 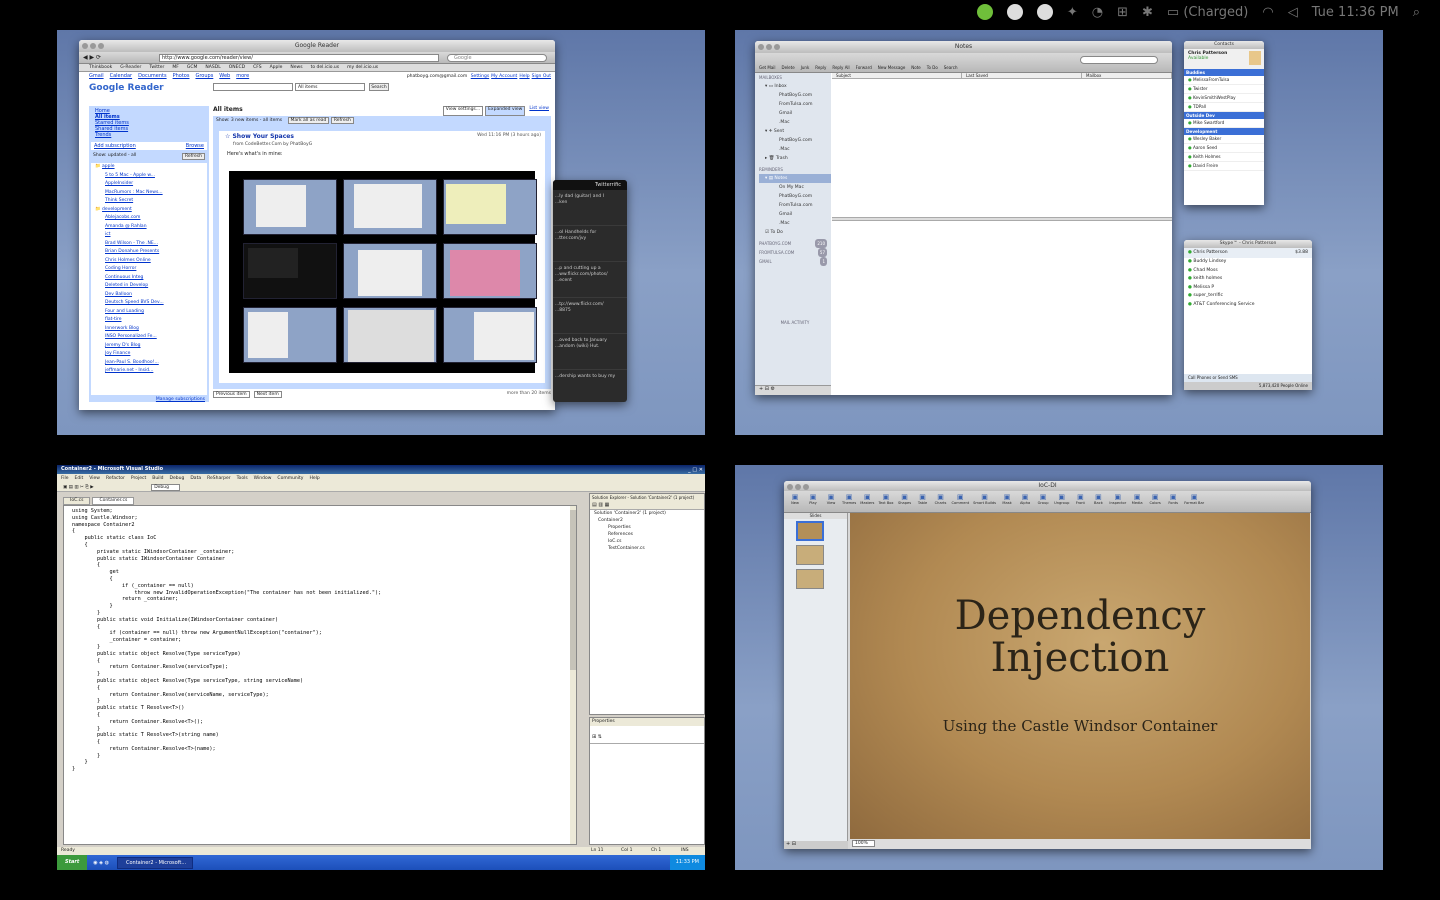 I want to click on account-link: Settings, so click(x=480, y=76).